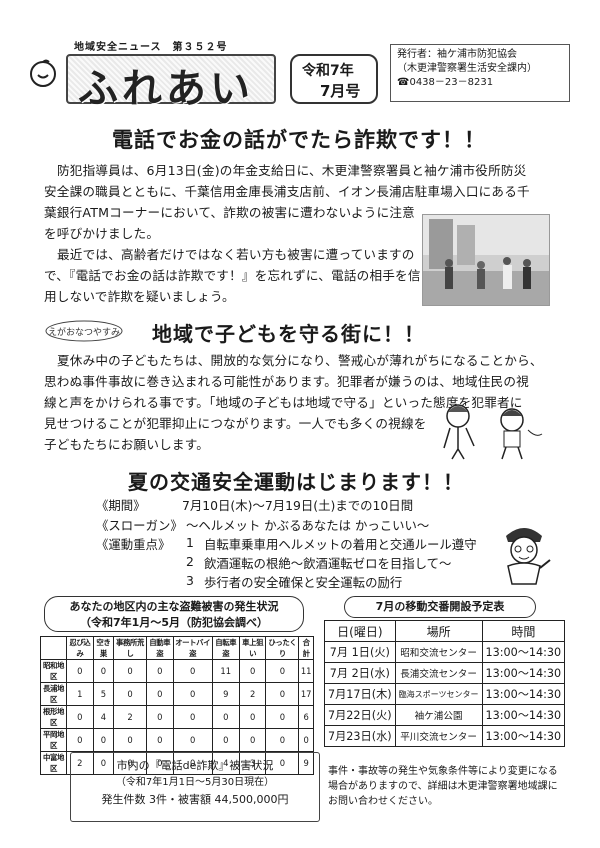 This screenshot has width=600, height=848. What do you see at coordinates (523, 631) in the screenshot?
I see `column-header: 時間` at bounding box center [523, 631].